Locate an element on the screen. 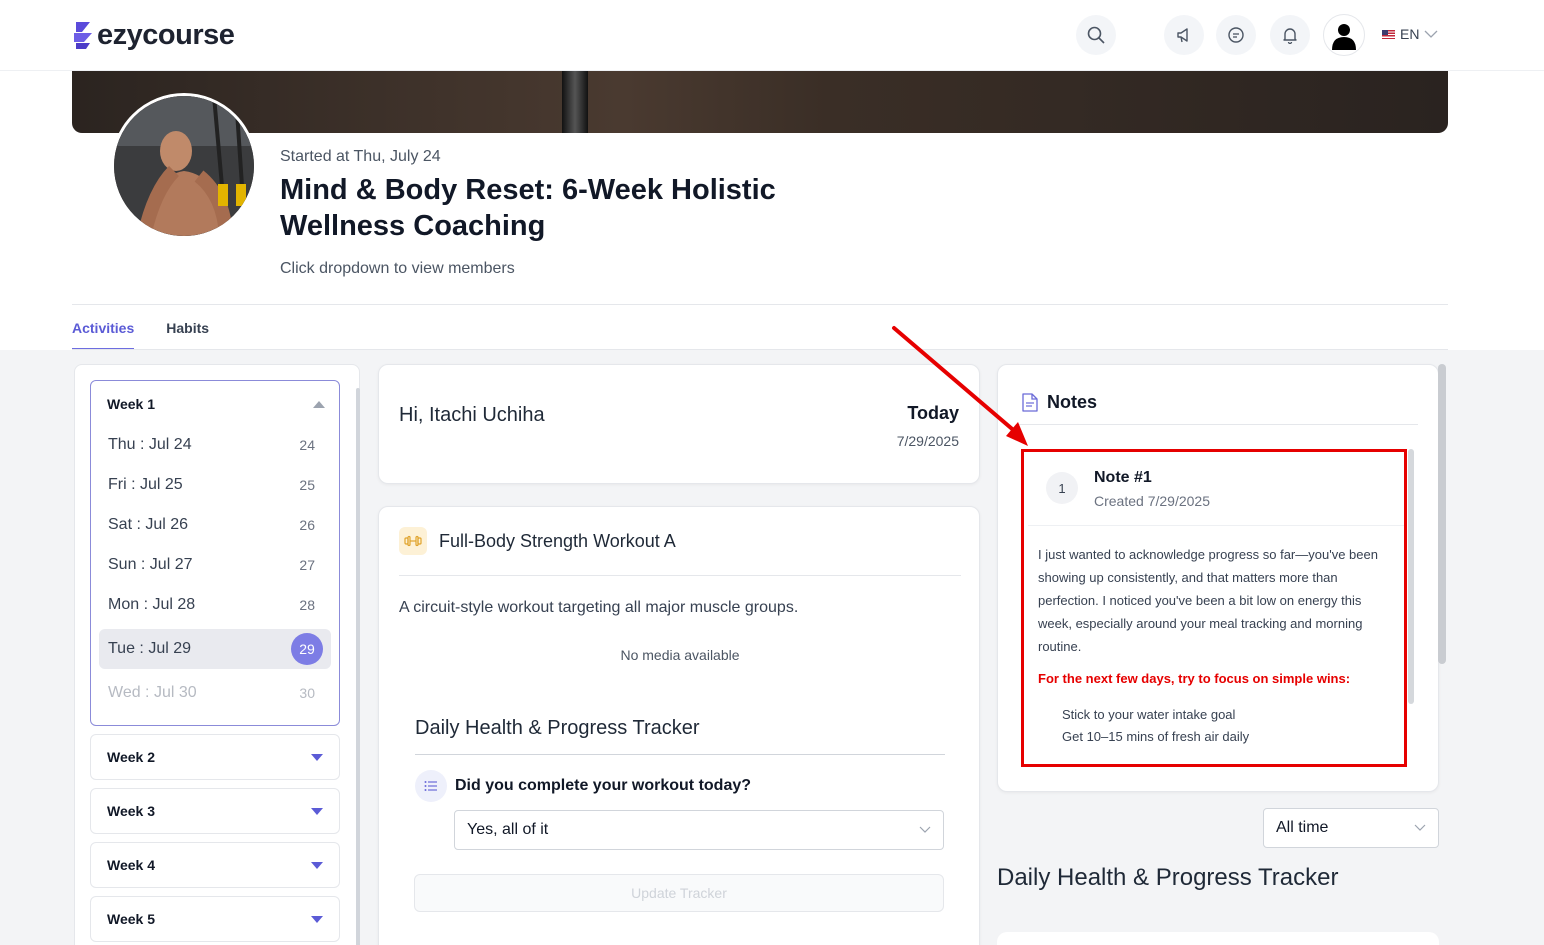 Image resolution: width=1544 pixels, height=945 pixels. day-number: 30 is located at coordinates (307, 693).